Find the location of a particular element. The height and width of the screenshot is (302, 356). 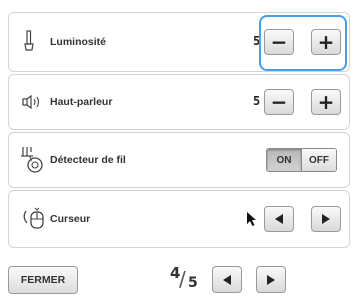

page-previous-button is located at coordinates (227, 279).